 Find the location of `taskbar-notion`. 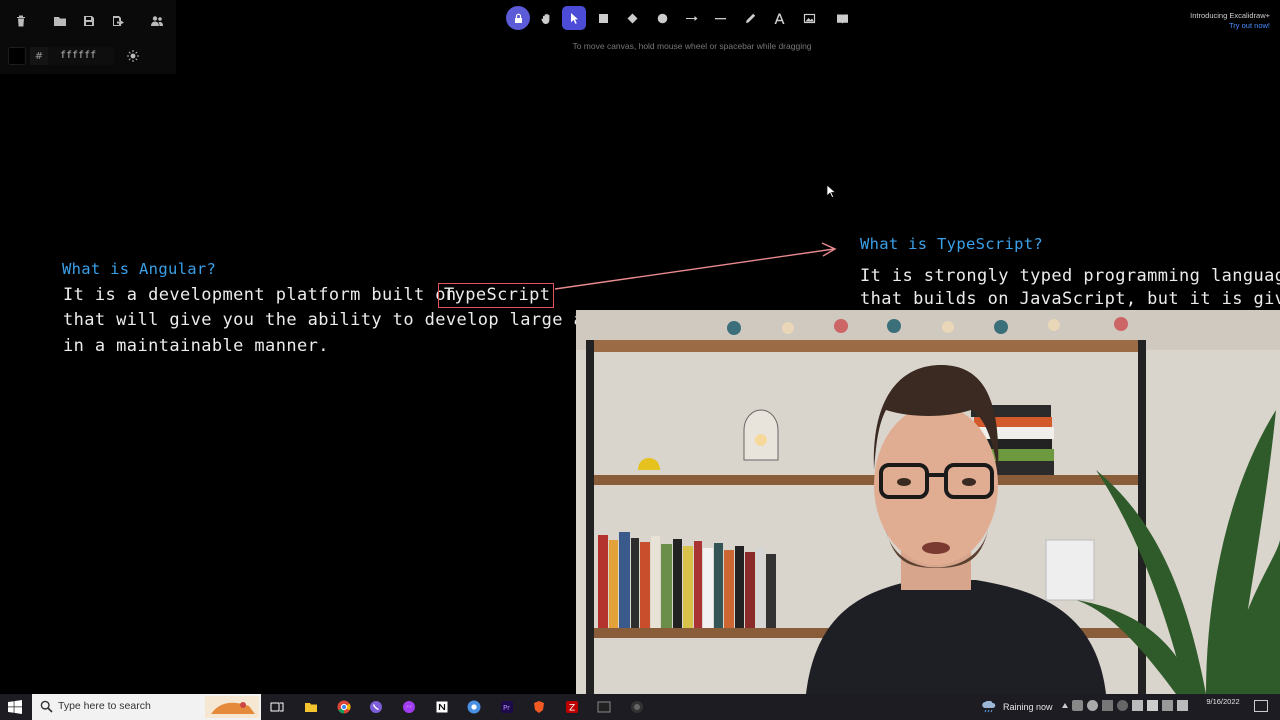

taskbar-notion is located at coordinates (442, 707).